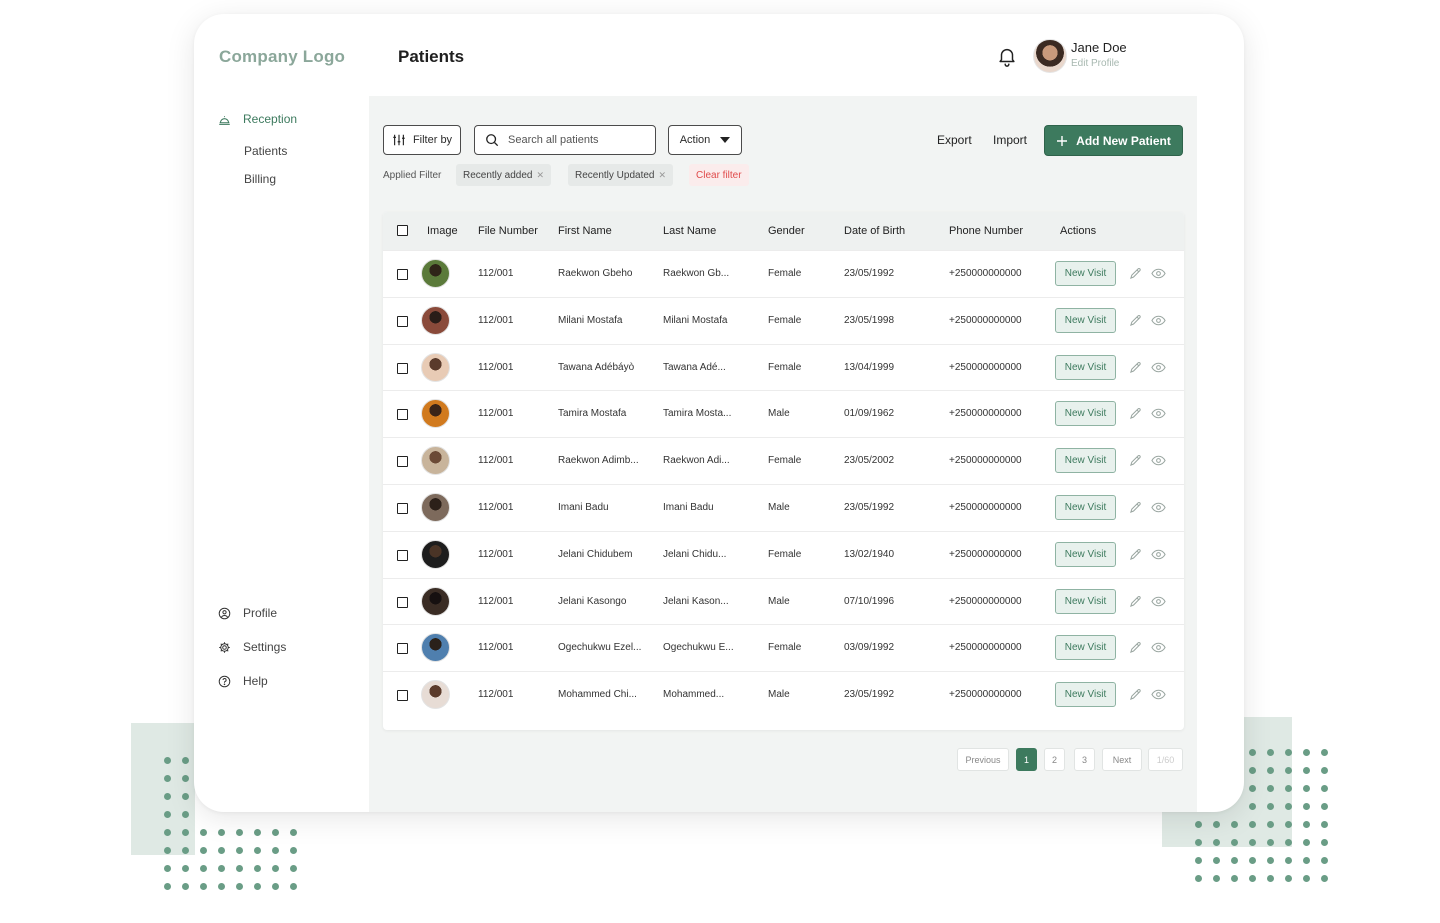 The width and height of the screenshot is (1440, 923). Describe the element at coordinates (260, 179) in the screenshot. I see `sidebar-item-billing: Billing` at that location.